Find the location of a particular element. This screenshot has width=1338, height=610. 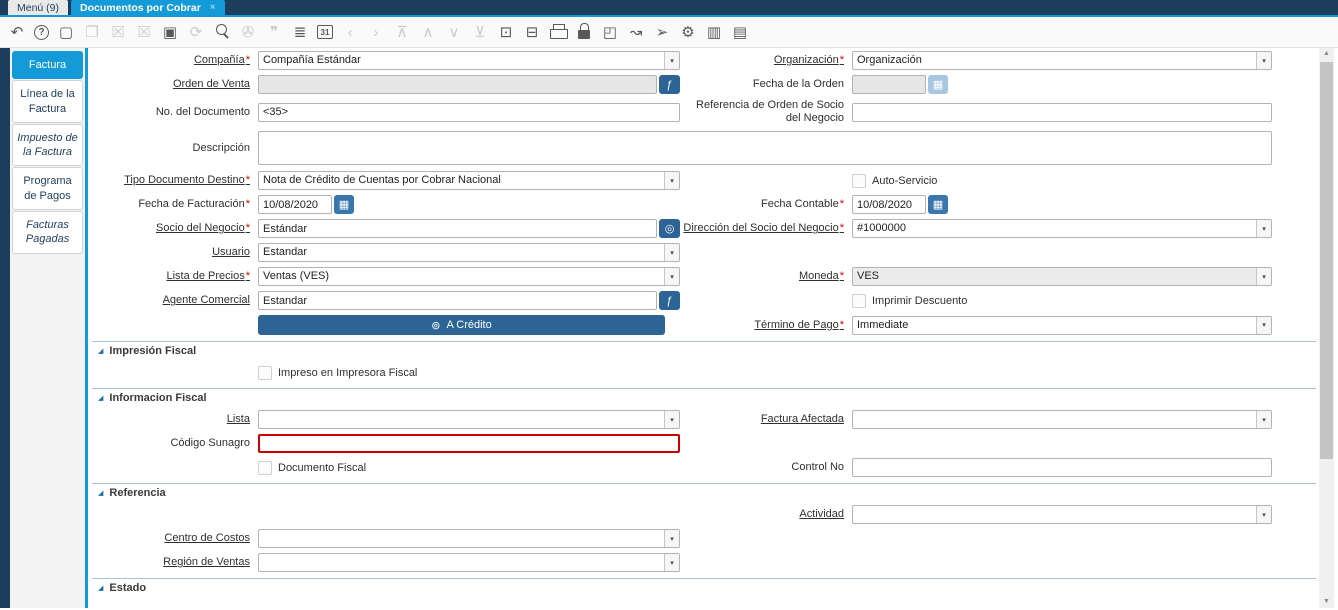

sidebar-tab-label: Factura is located at coordinates (47, 65).